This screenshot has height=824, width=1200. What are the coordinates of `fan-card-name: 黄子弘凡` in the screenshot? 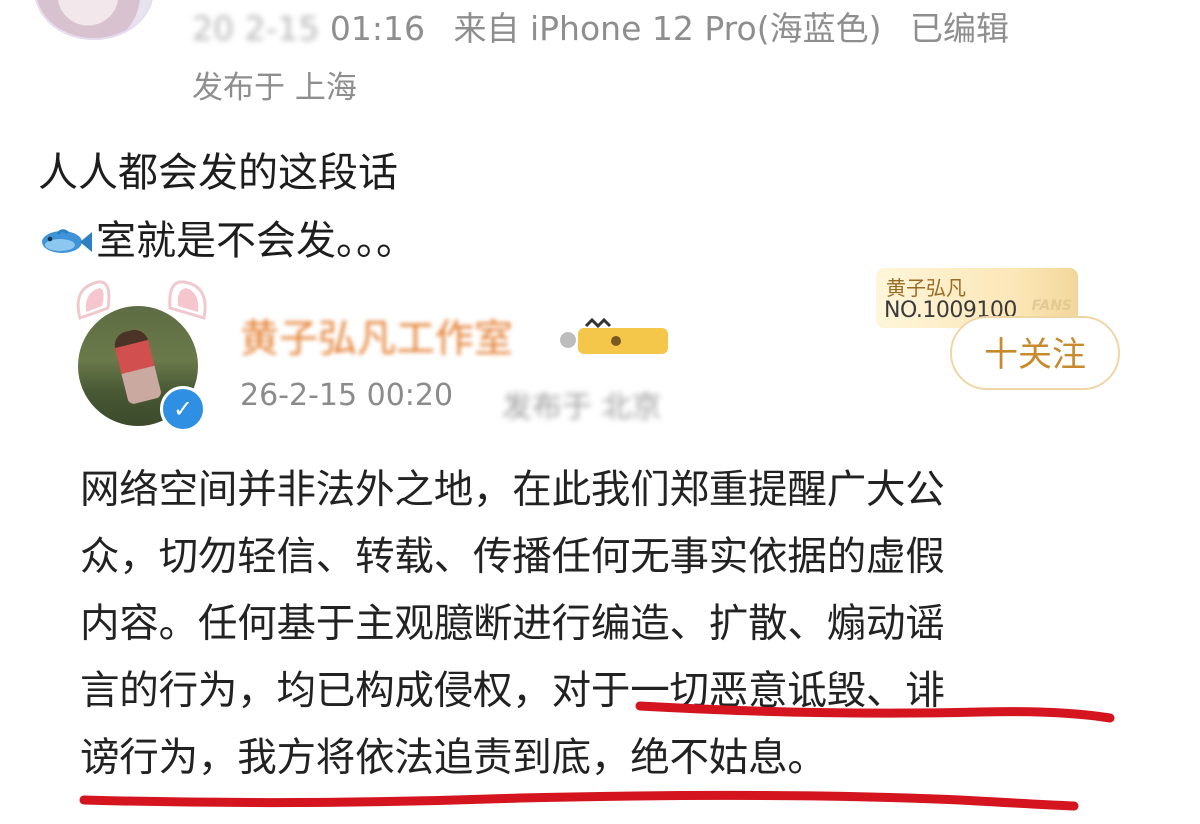 It's located at (926, 288).